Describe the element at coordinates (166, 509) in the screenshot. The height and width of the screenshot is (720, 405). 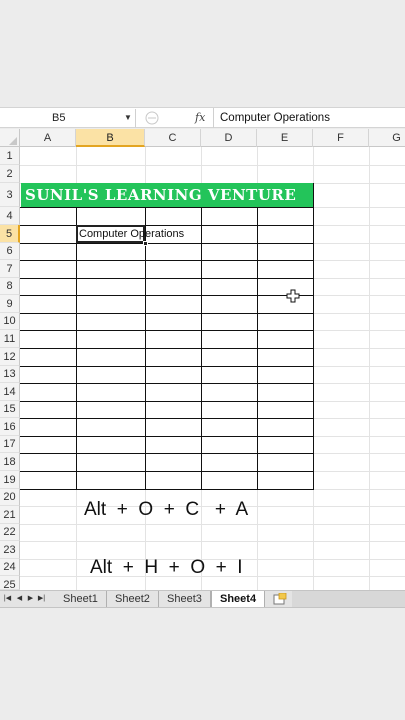
I see `shortcut-text-1: Alt + O + C + A` at that location.